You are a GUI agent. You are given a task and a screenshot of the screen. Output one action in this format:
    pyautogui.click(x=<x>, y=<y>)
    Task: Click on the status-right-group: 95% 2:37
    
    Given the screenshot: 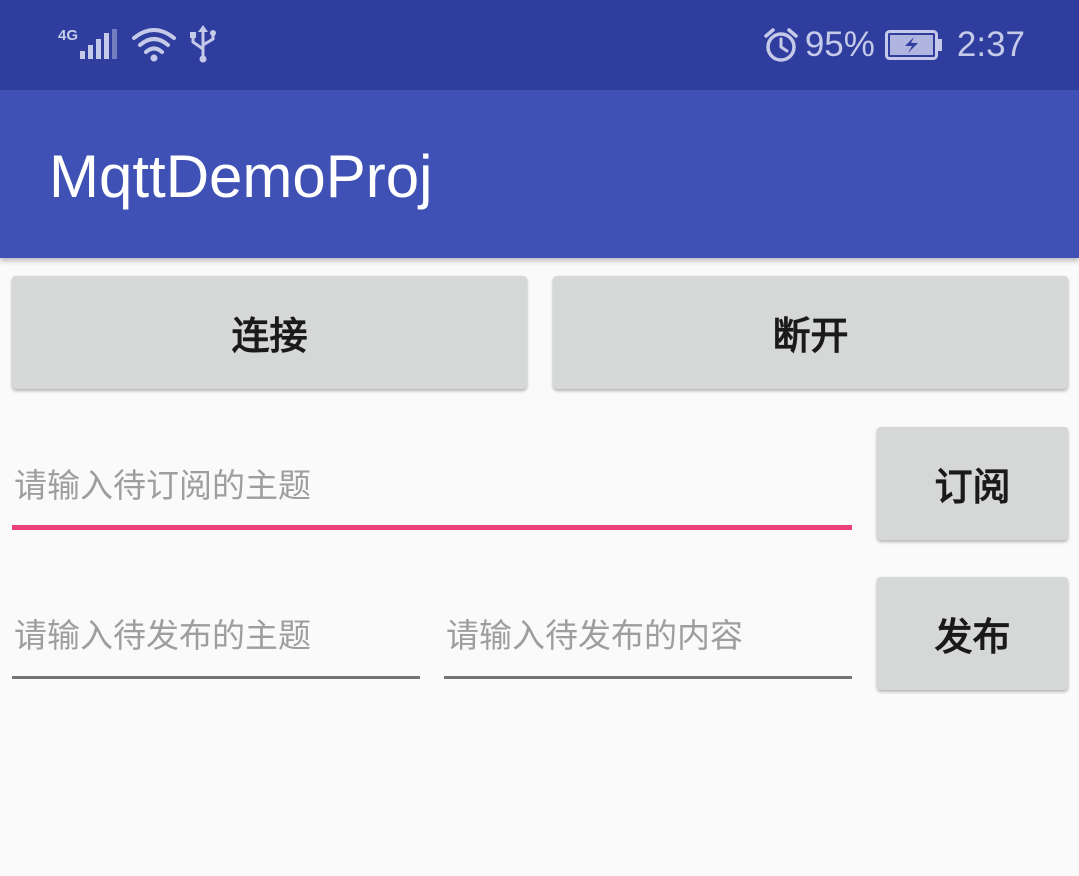 What is the action you would take?
    pyautogui.click(x=894, y=45)
    